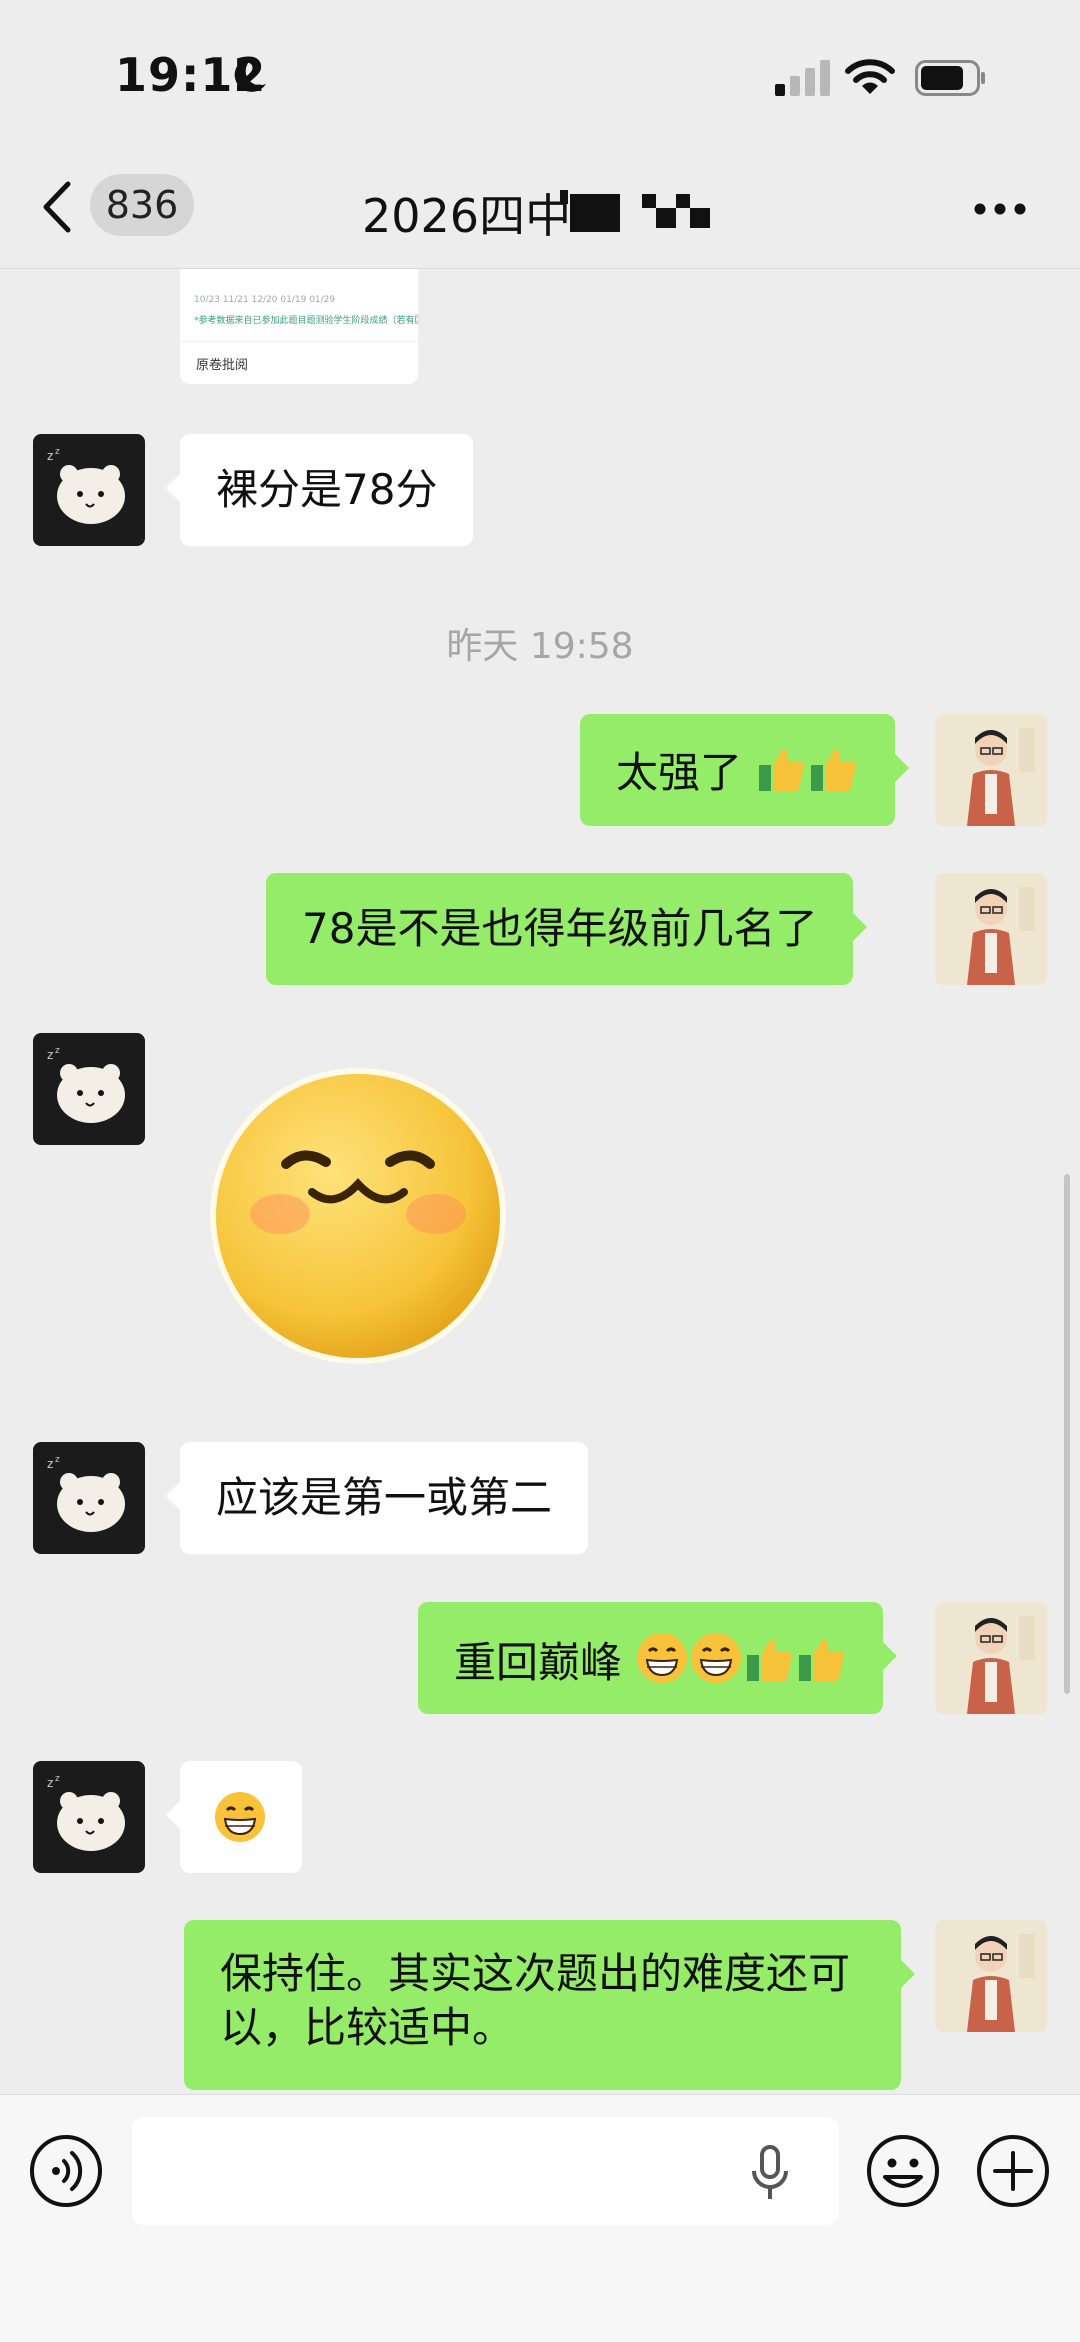 Image resolution: width=1080 pixels, height=2342 pixels. I want to click on card-label: 原卷批阅, so click(222, 365).